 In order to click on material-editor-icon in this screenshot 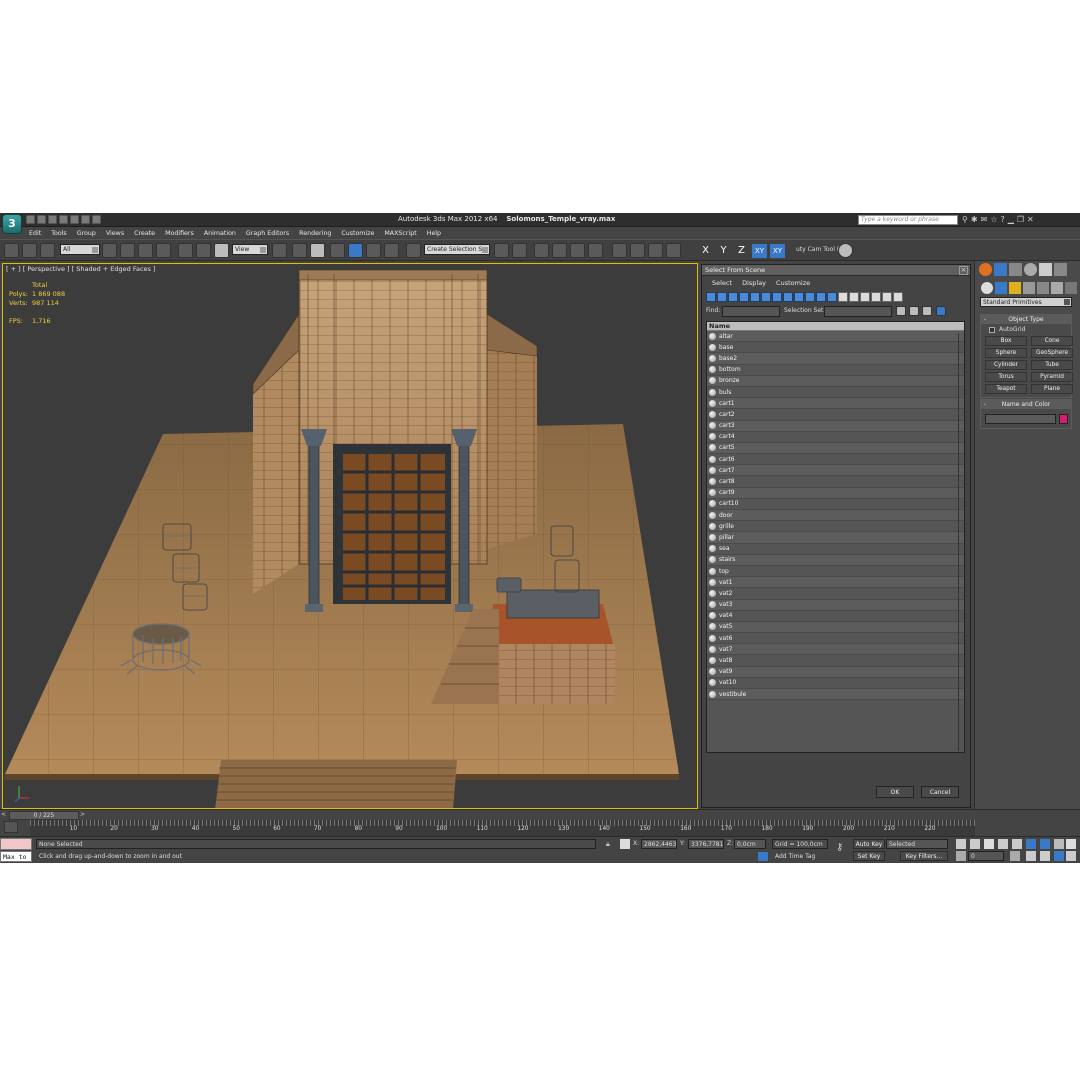, I will do `click(619, 250)`.